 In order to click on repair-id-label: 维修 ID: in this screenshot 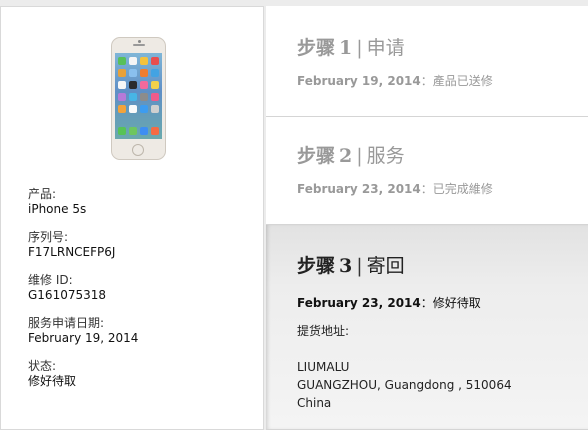, I will do `click(50, 280)`.